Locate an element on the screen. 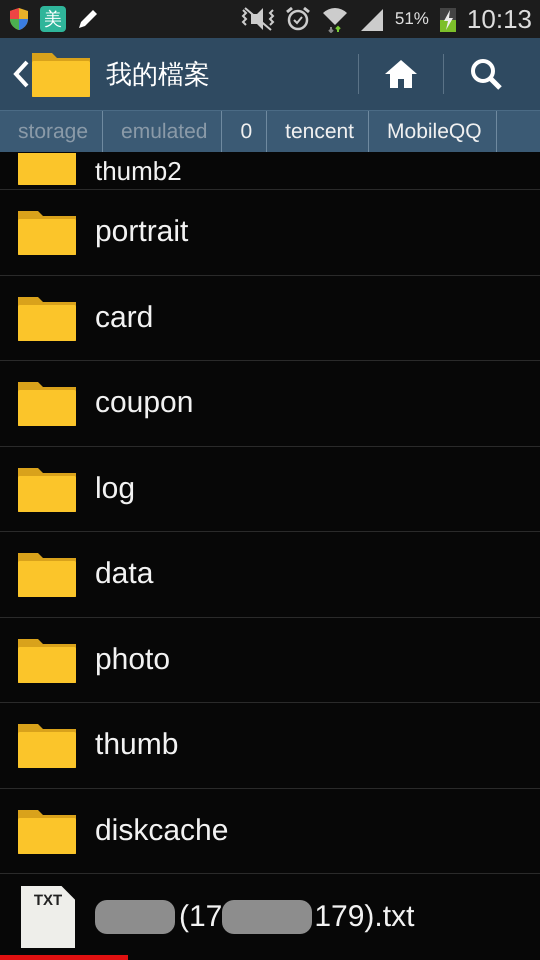 This screenshot has height=960, width=540. file-name-part: (17 is located at coordinates (200, 917).